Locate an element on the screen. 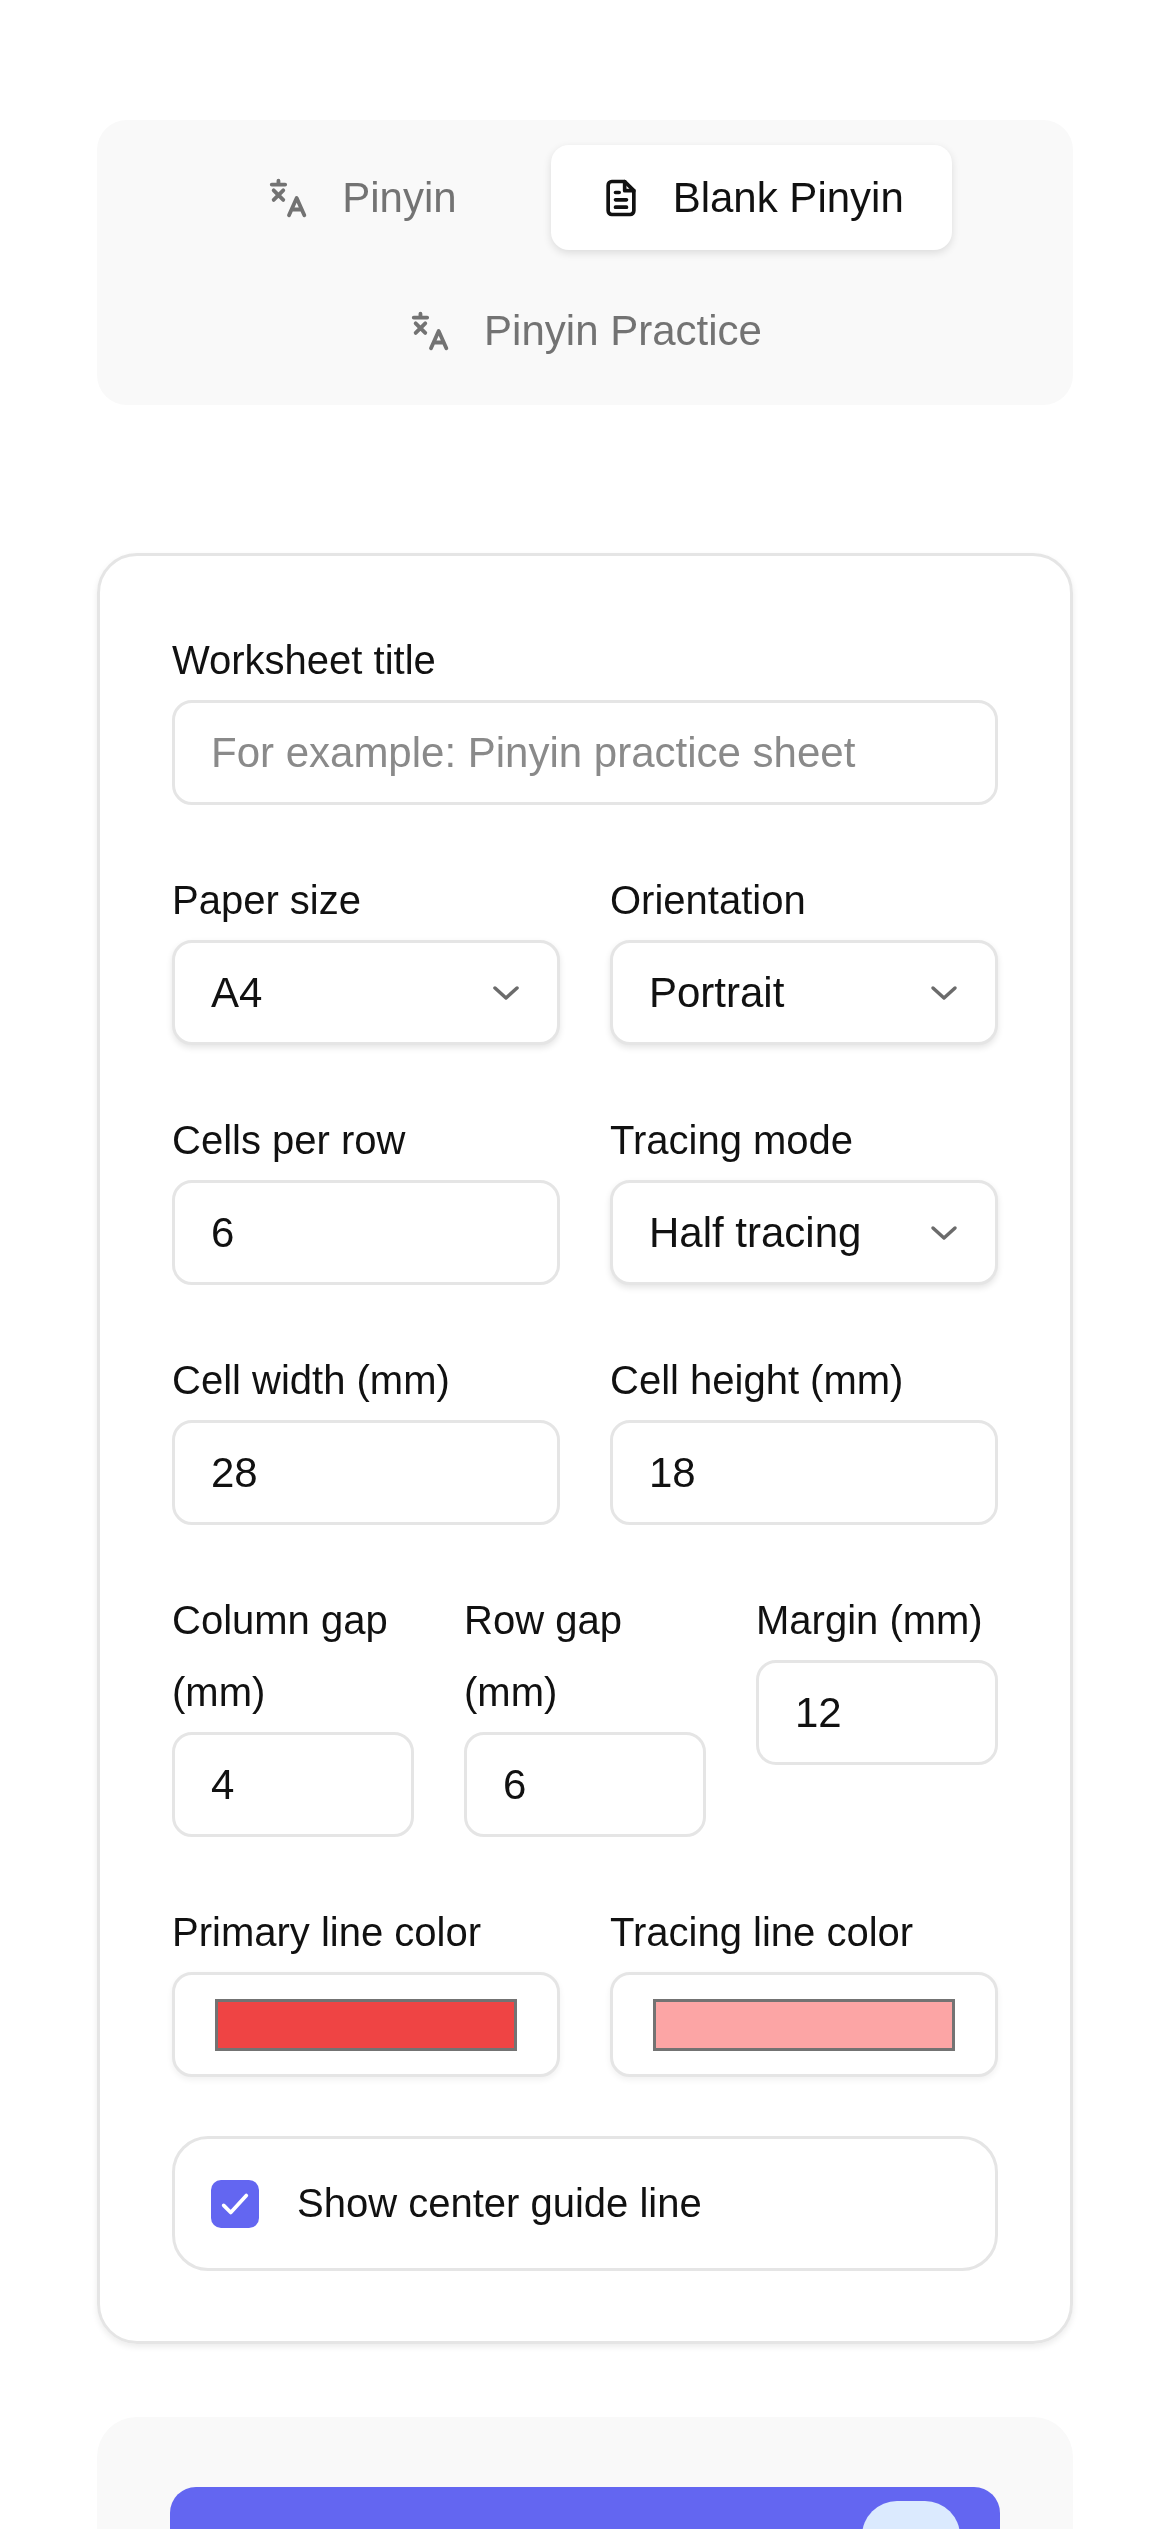  tab: Pinyin Practice is located at coordinates (585, 330).